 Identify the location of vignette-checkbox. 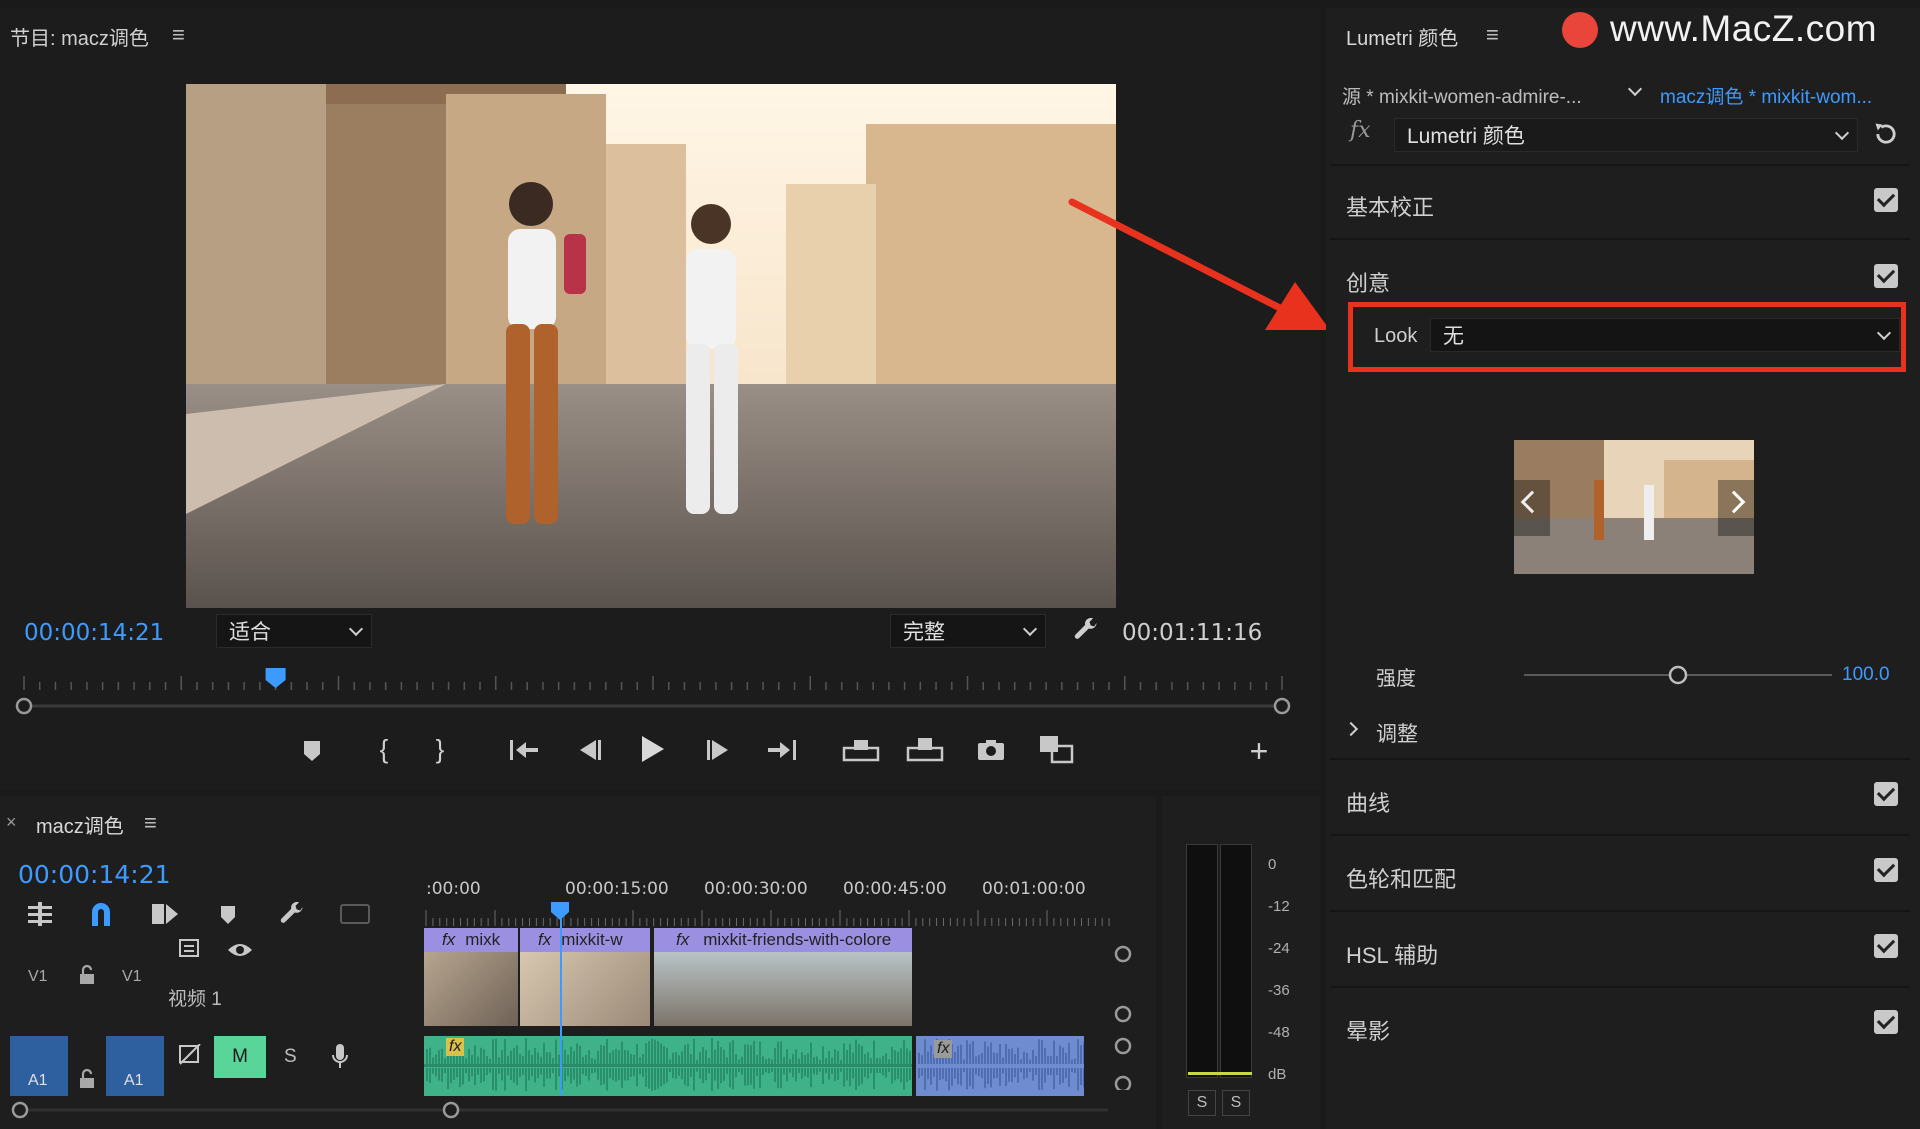
(1886, 1022).